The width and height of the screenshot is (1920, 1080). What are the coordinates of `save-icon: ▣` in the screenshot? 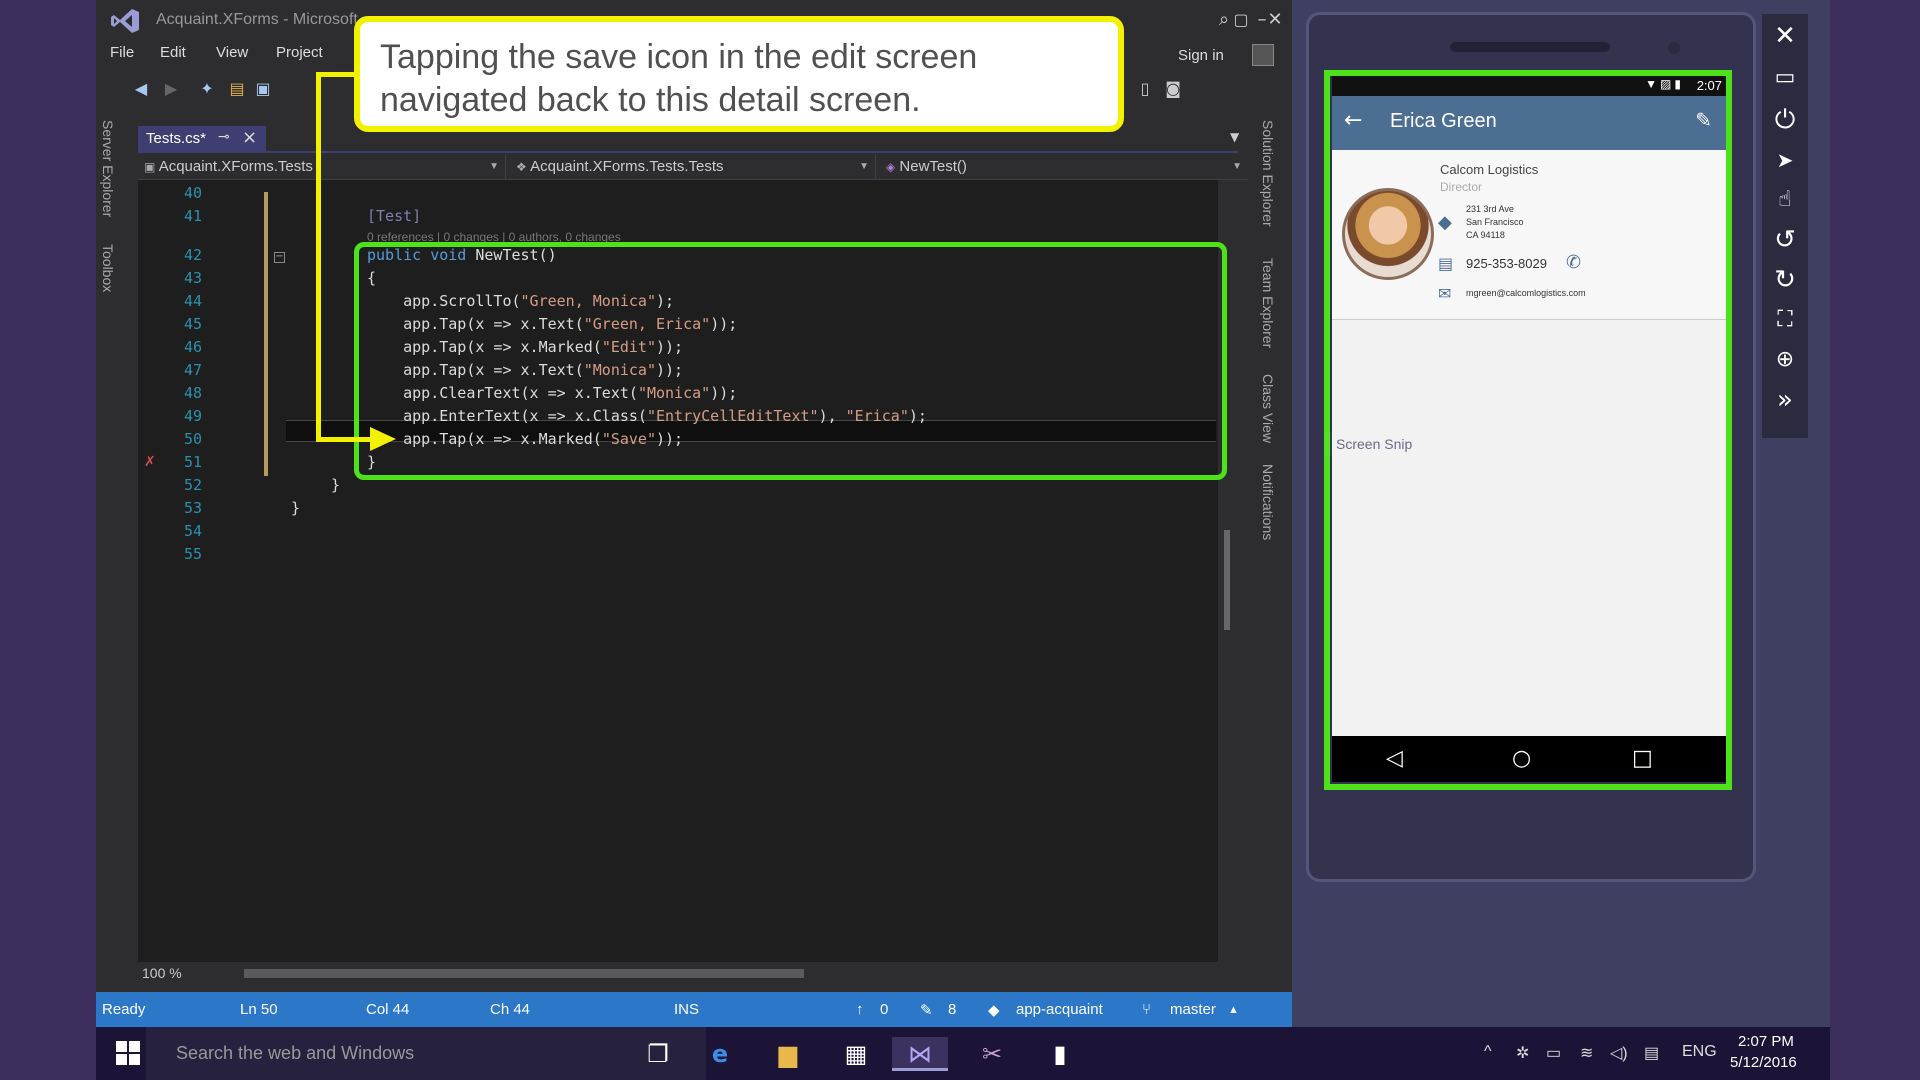 It's located at (263, 89).